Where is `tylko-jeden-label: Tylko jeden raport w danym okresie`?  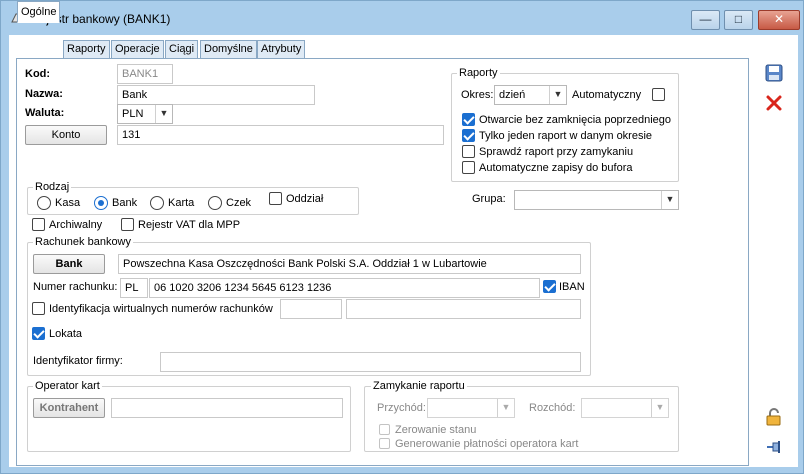 tylko-jeden-label: Tylko jeden raport w danym okresie is located at coordinates (566, 136).